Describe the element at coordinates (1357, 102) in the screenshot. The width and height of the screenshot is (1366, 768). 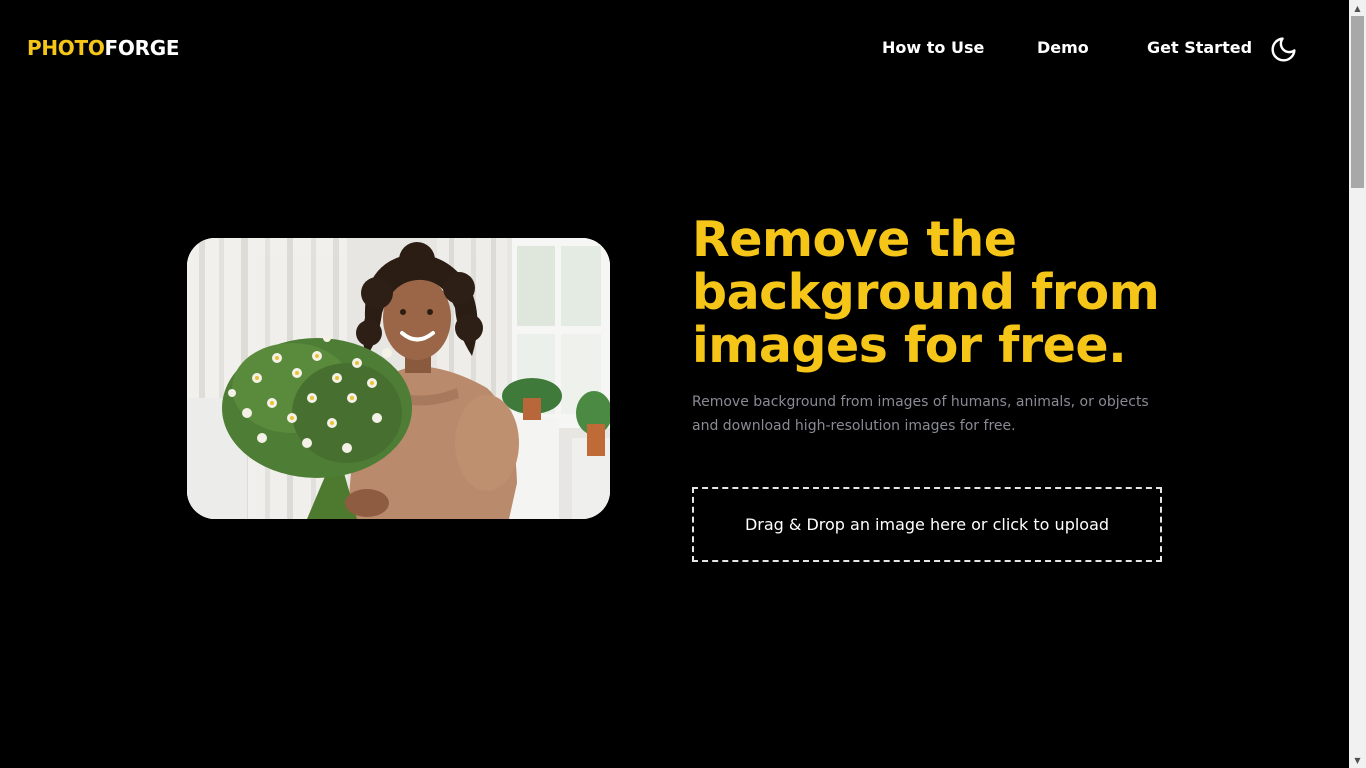
I see `scrollbar-thumb` at that location.